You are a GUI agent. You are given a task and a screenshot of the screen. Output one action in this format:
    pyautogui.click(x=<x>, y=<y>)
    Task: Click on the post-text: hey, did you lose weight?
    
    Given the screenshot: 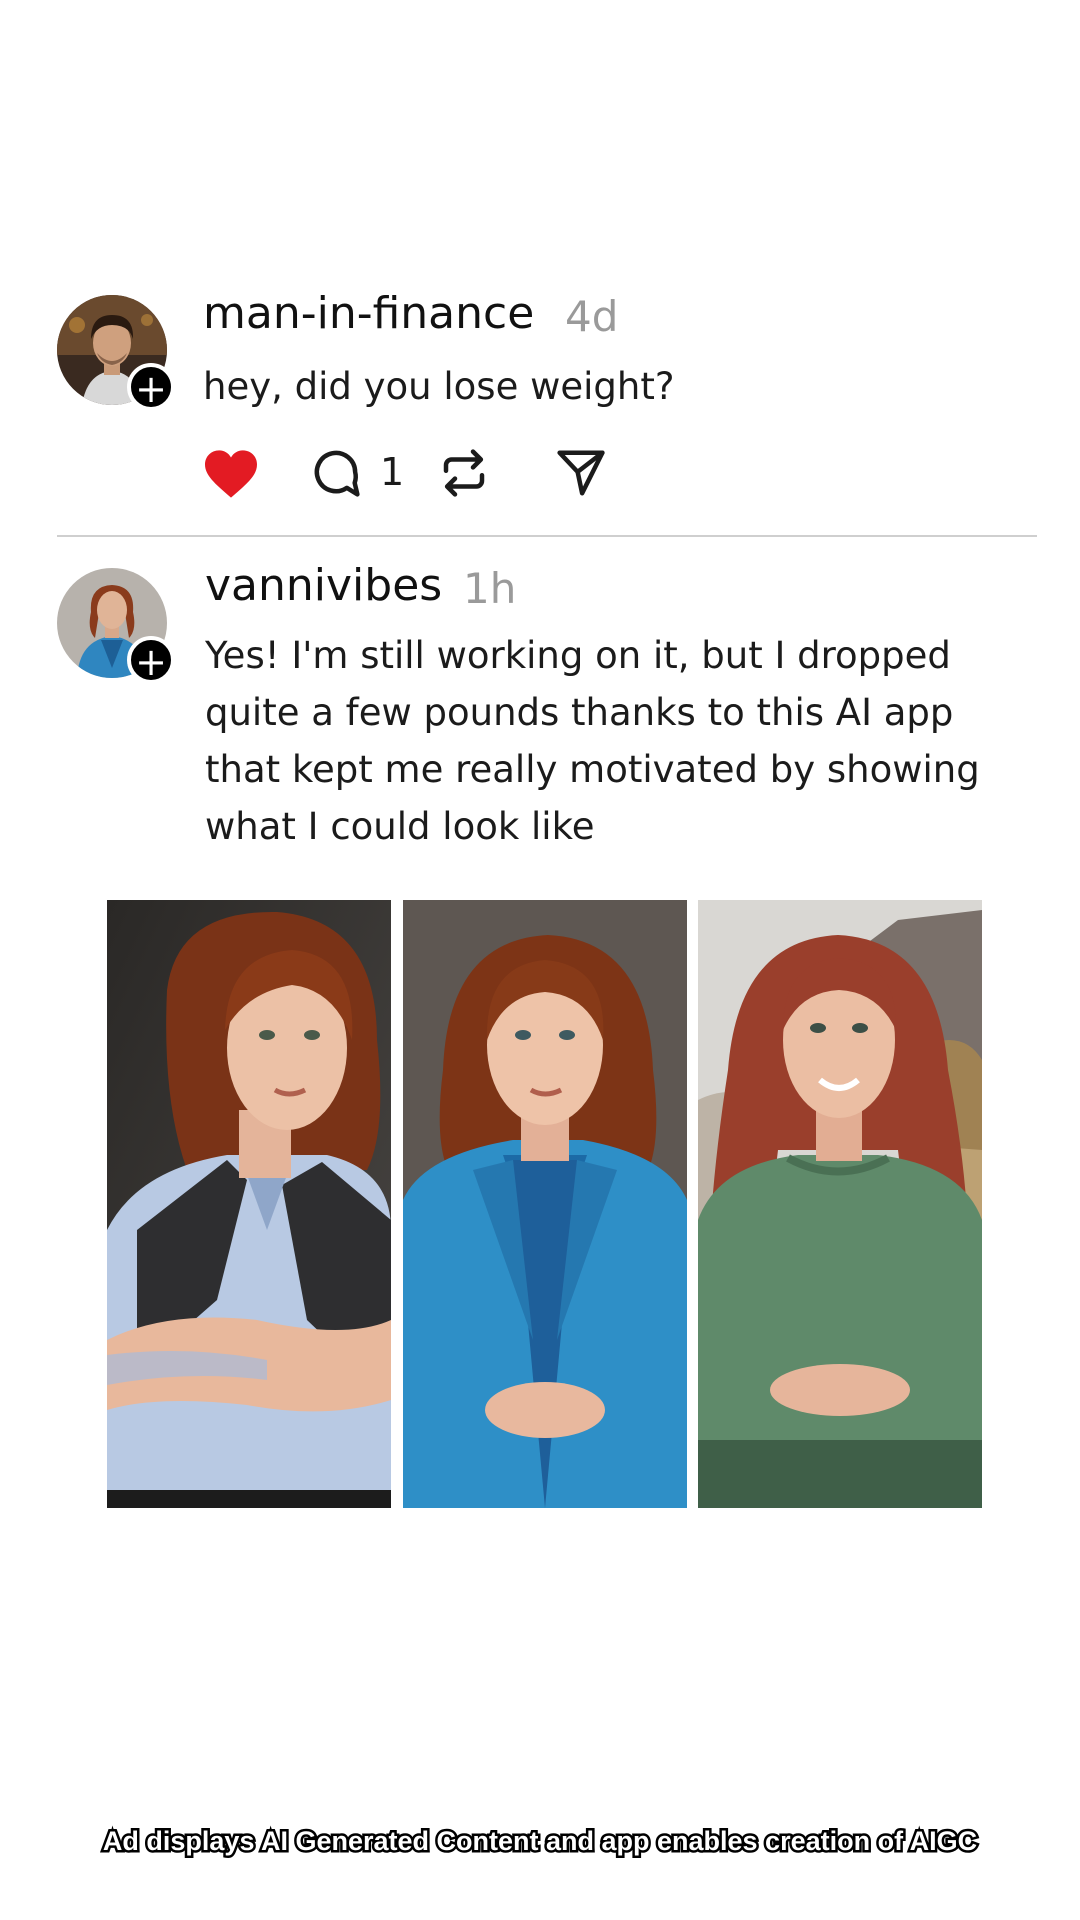 What is the action you would take?
    pyautogui.click(x=439, y=386)
    